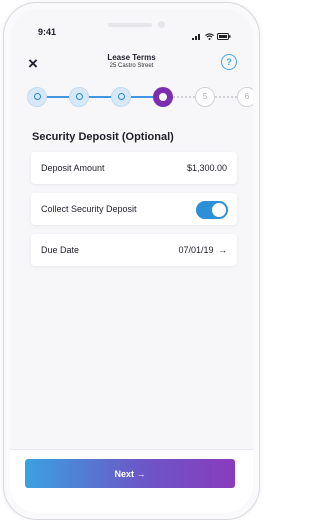 This screenshot has height=520, width=320. Describe the element at coordinates (161, 24) in the screenshot. I see `front-camera` at that location.